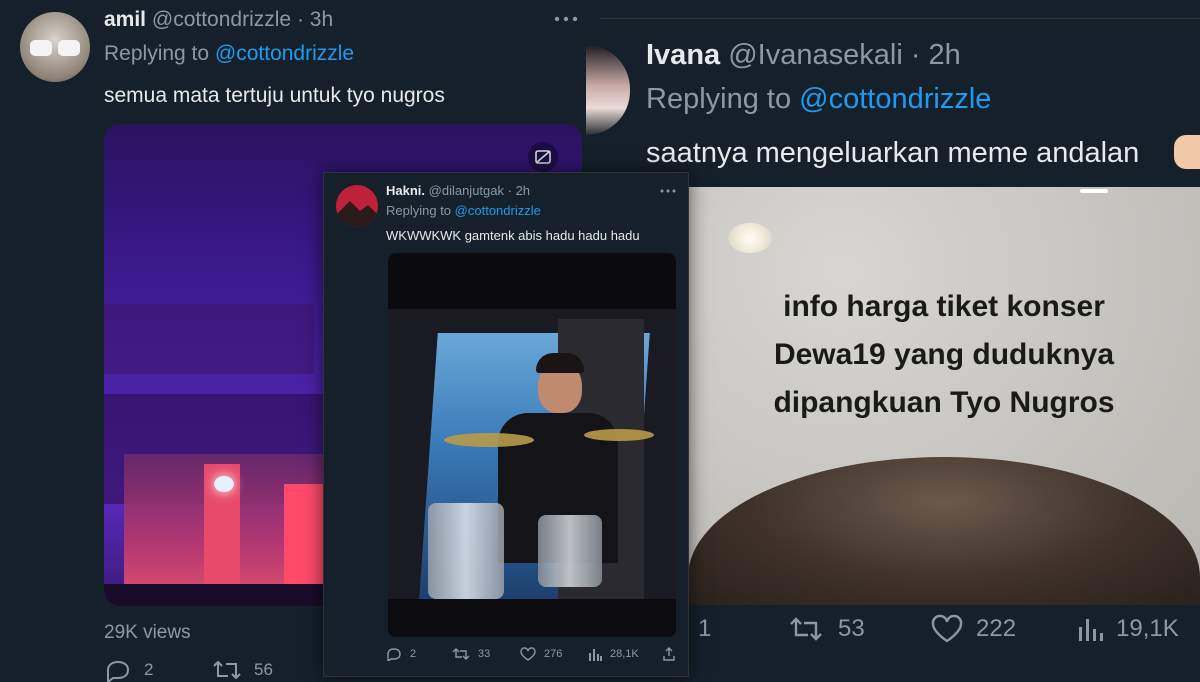  What do you see at coordinates (624, 654) in the screenshot?
I see `view-count: 28,1K` at bounding box center [624, 654].